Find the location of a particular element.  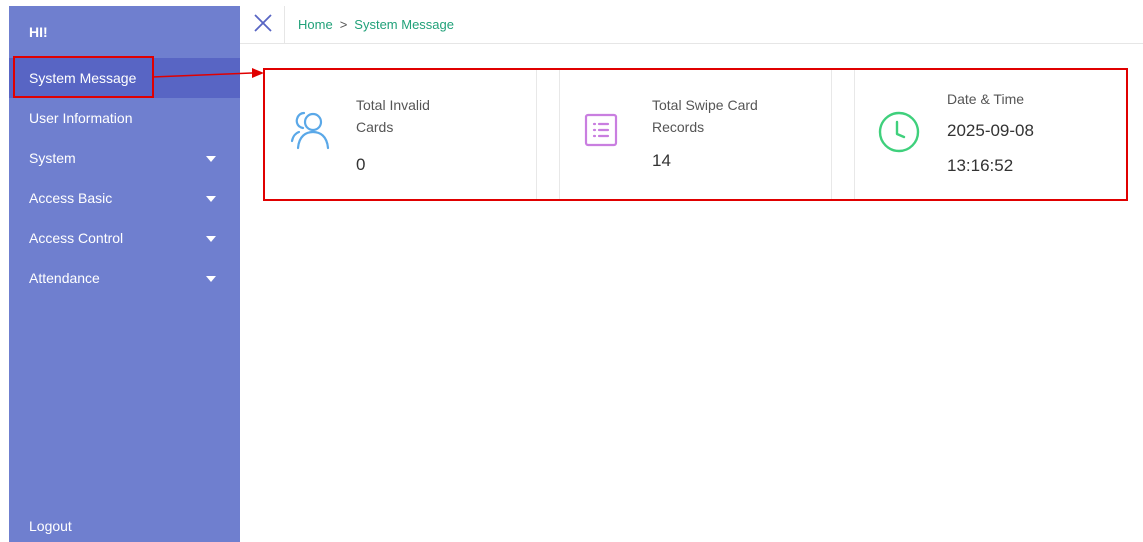

breadcrumb-current: System Message is located at coordinates (404, 24).